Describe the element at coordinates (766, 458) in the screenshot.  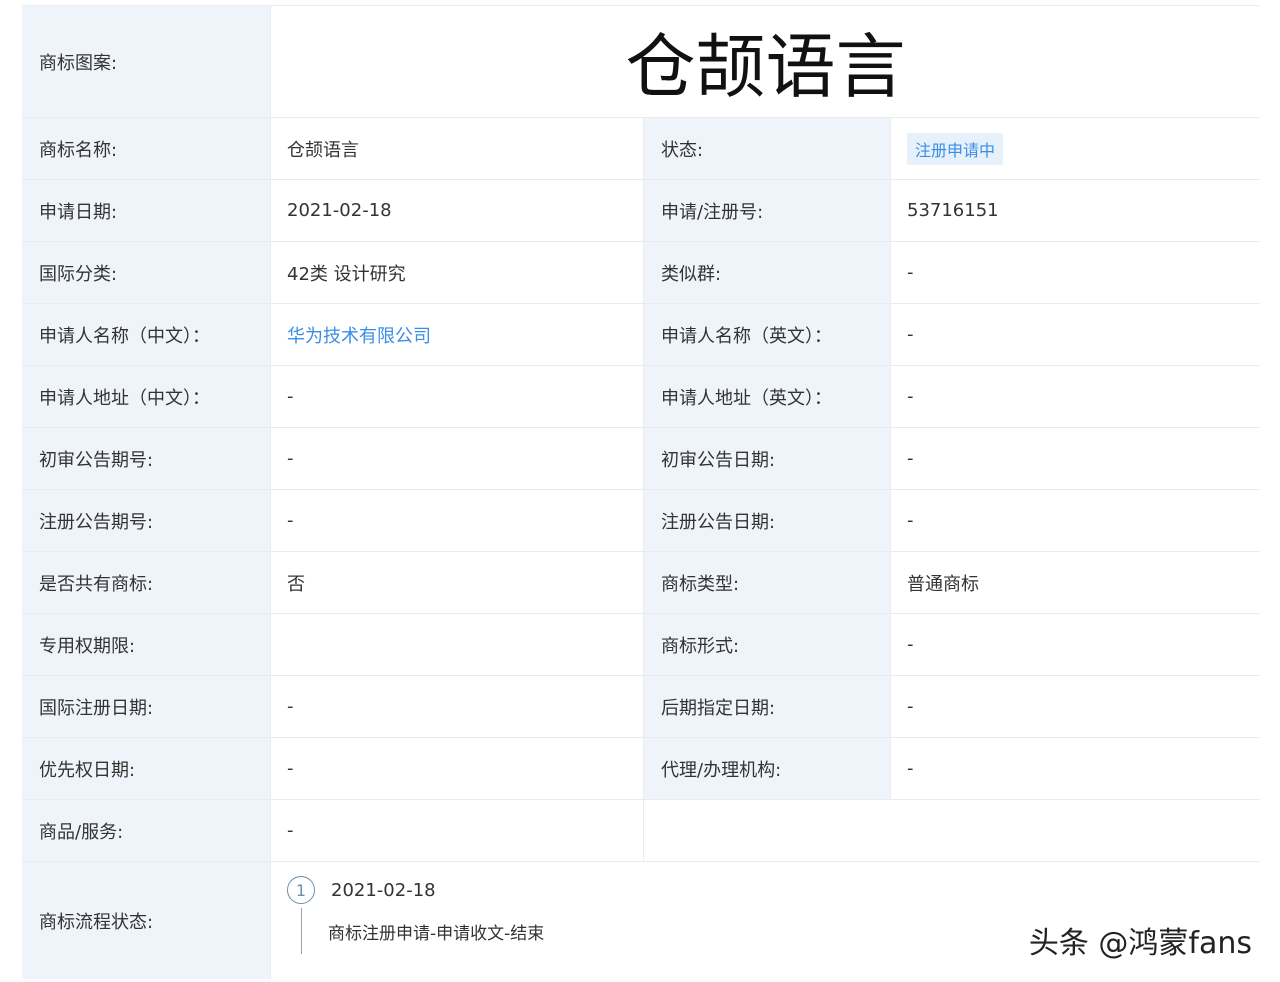
I see `field-label: 初审公告日期:` at that location.